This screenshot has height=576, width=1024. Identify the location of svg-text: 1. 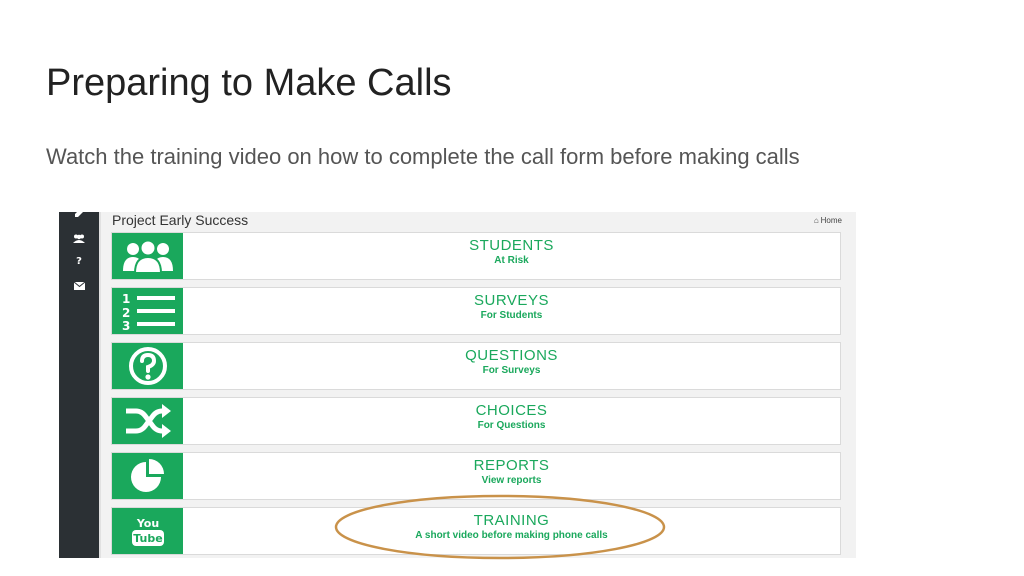
(126, 299).